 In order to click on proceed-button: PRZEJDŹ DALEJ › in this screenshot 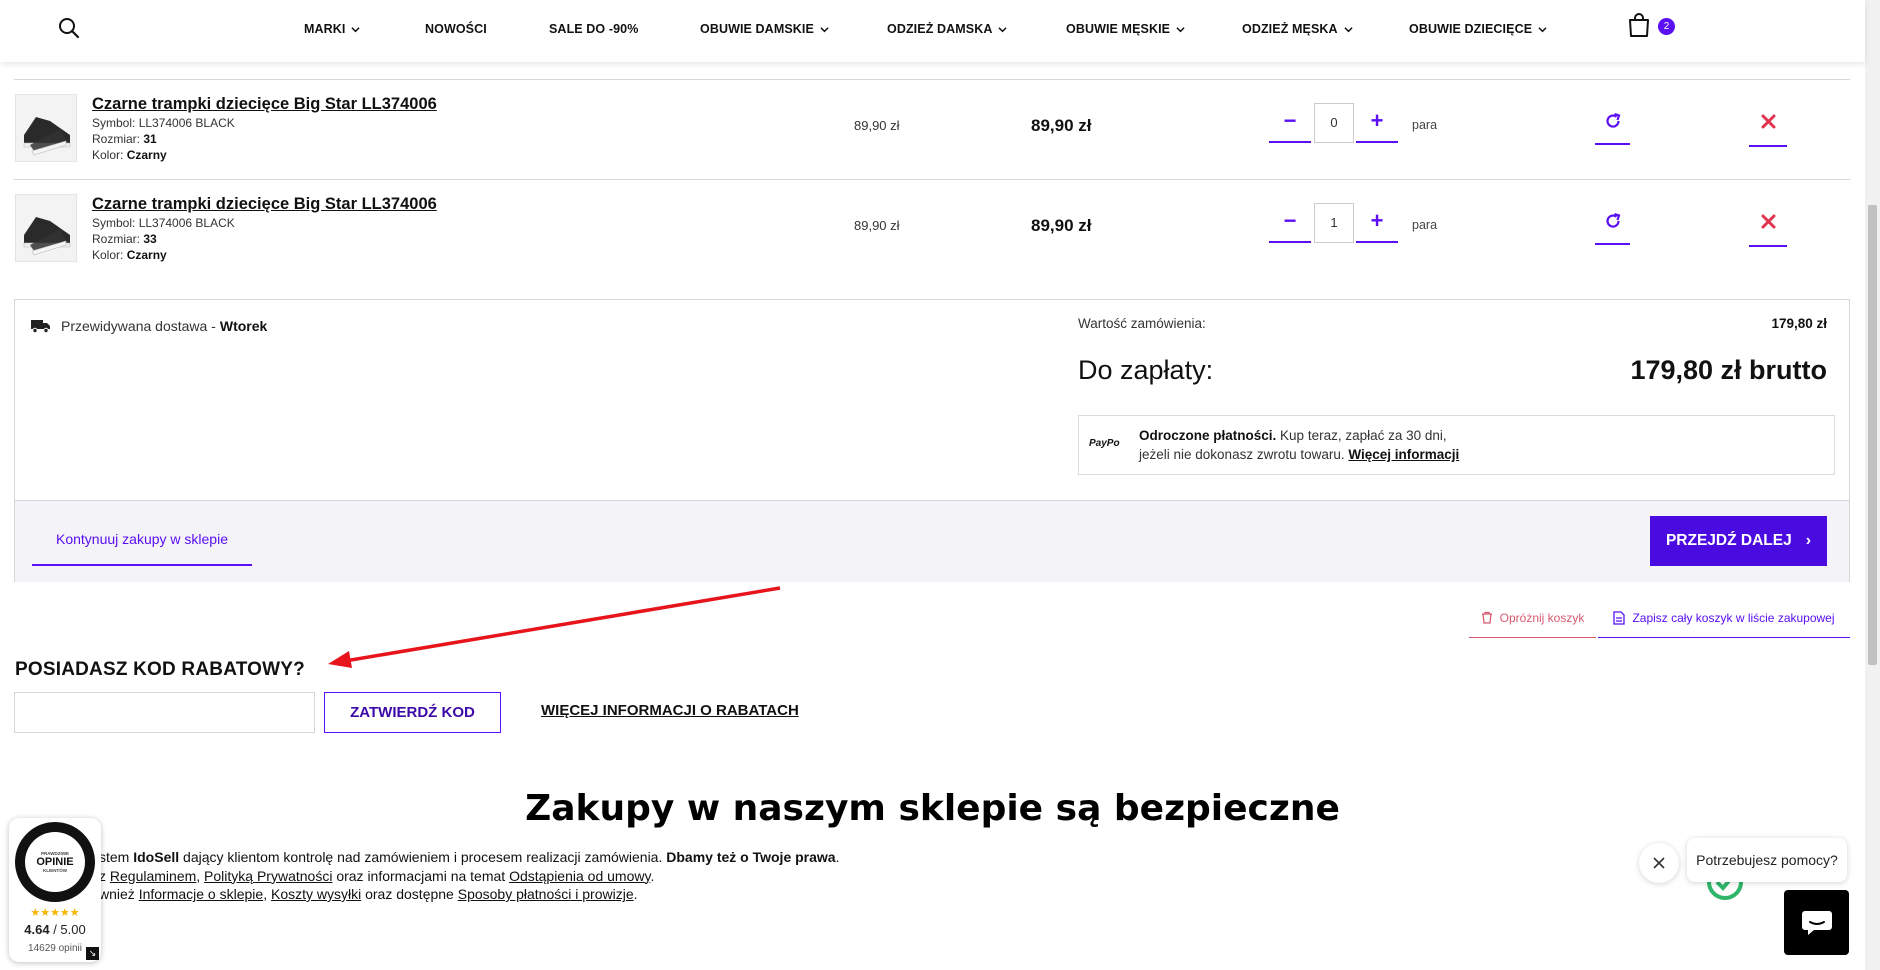, I will do `click(1738, 541)`.